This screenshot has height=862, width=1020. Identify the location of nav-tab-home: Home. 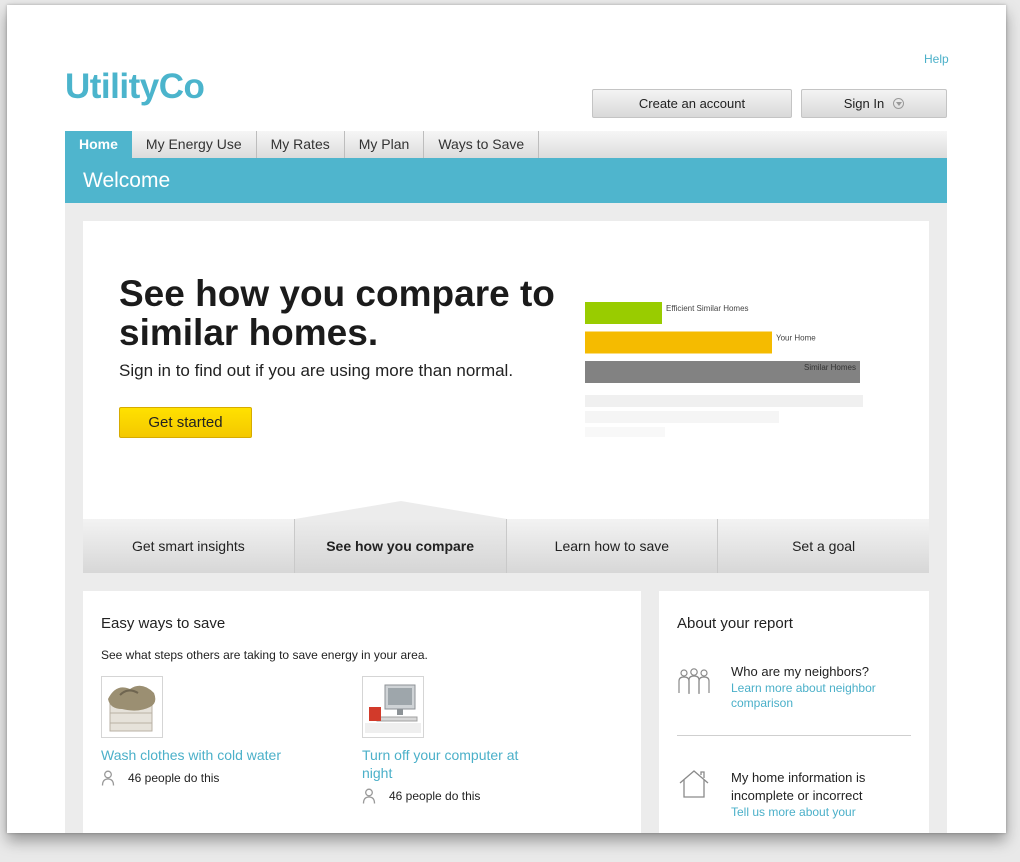
(98, 144).